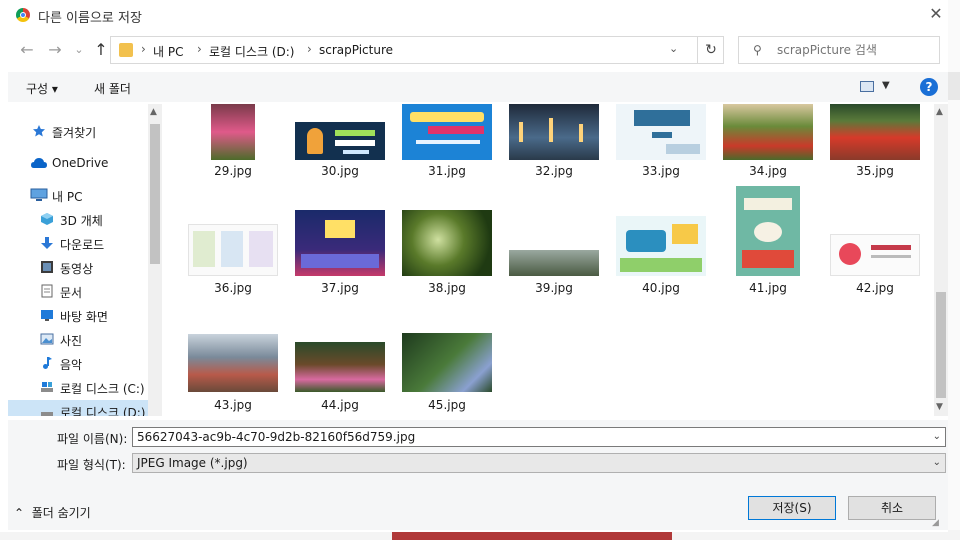  What do you see at coordinates (233, 171) in the screenshot?
I see `file-name: 29.jpg` at bounding box center [233, 171].